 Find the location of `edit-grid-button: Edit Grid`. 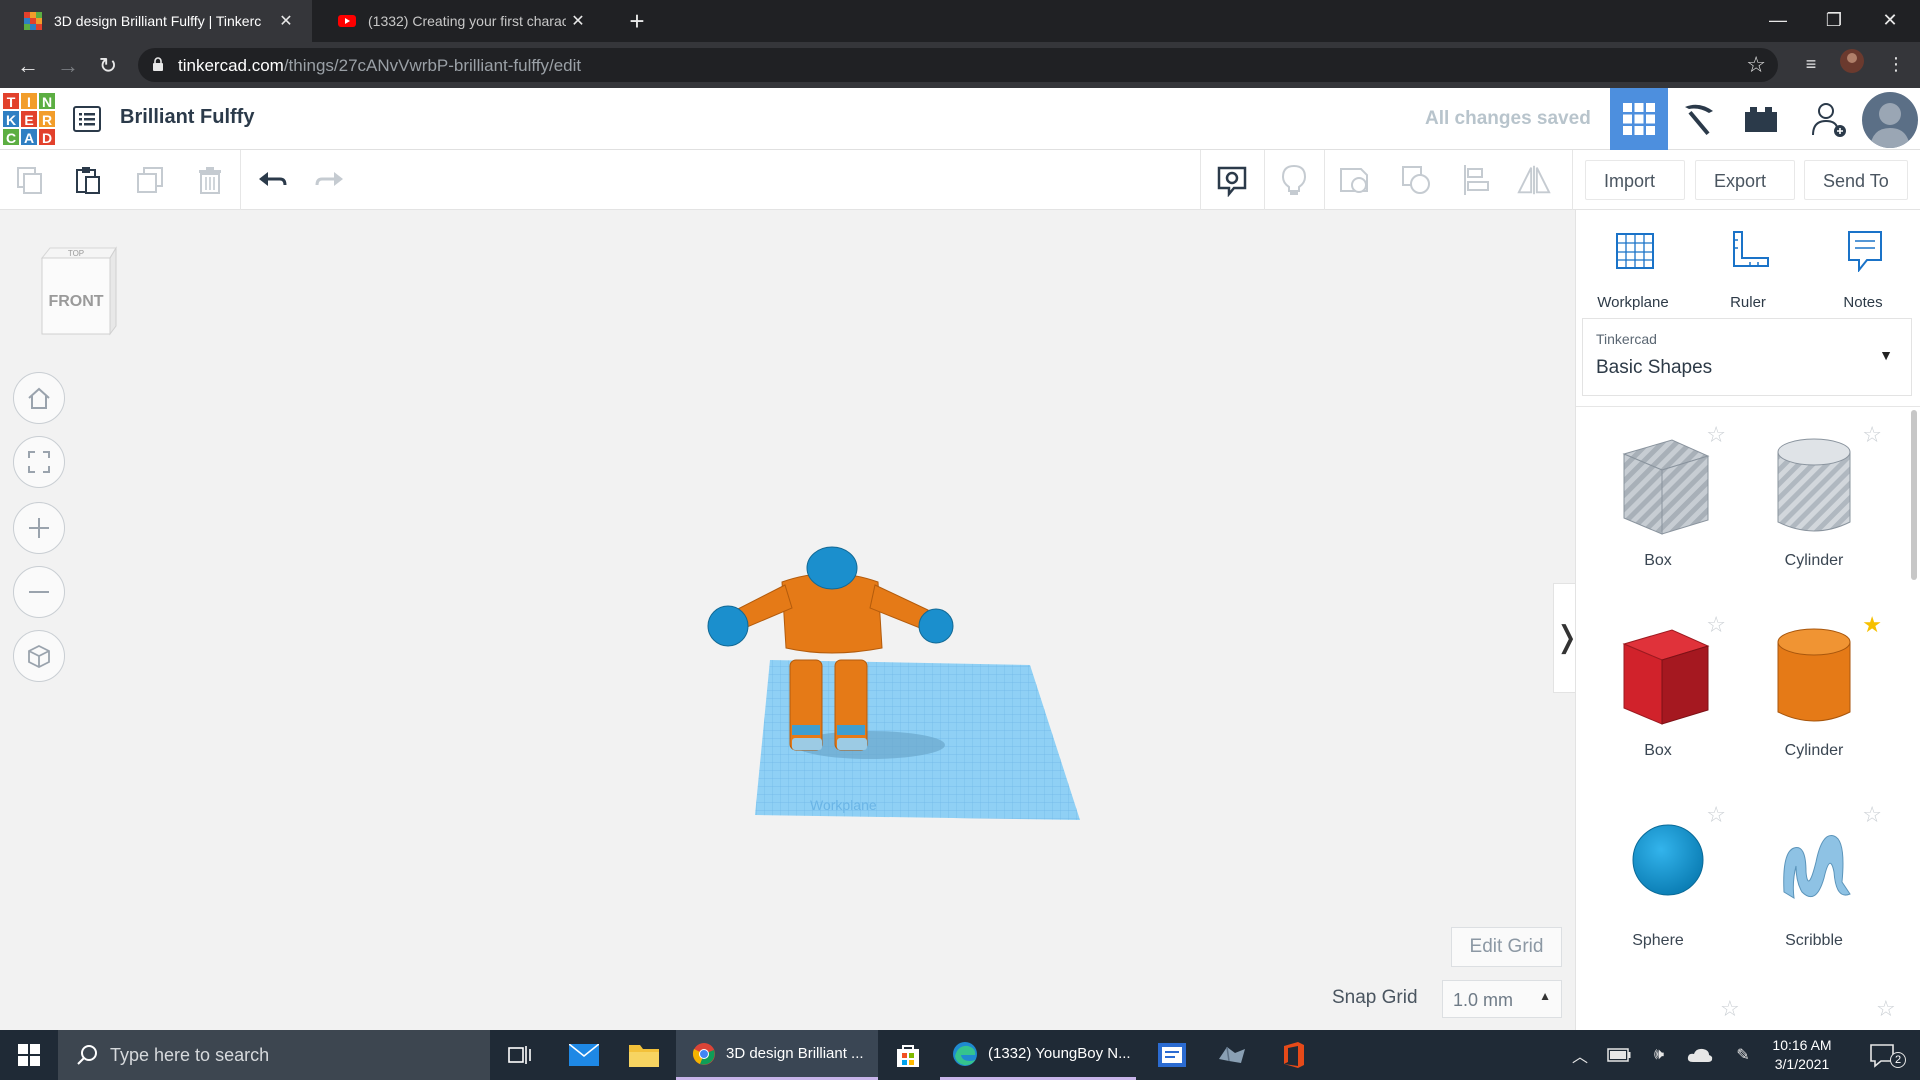

edit-grid-button: Edit Grid is located at coordinates (1506, 947).